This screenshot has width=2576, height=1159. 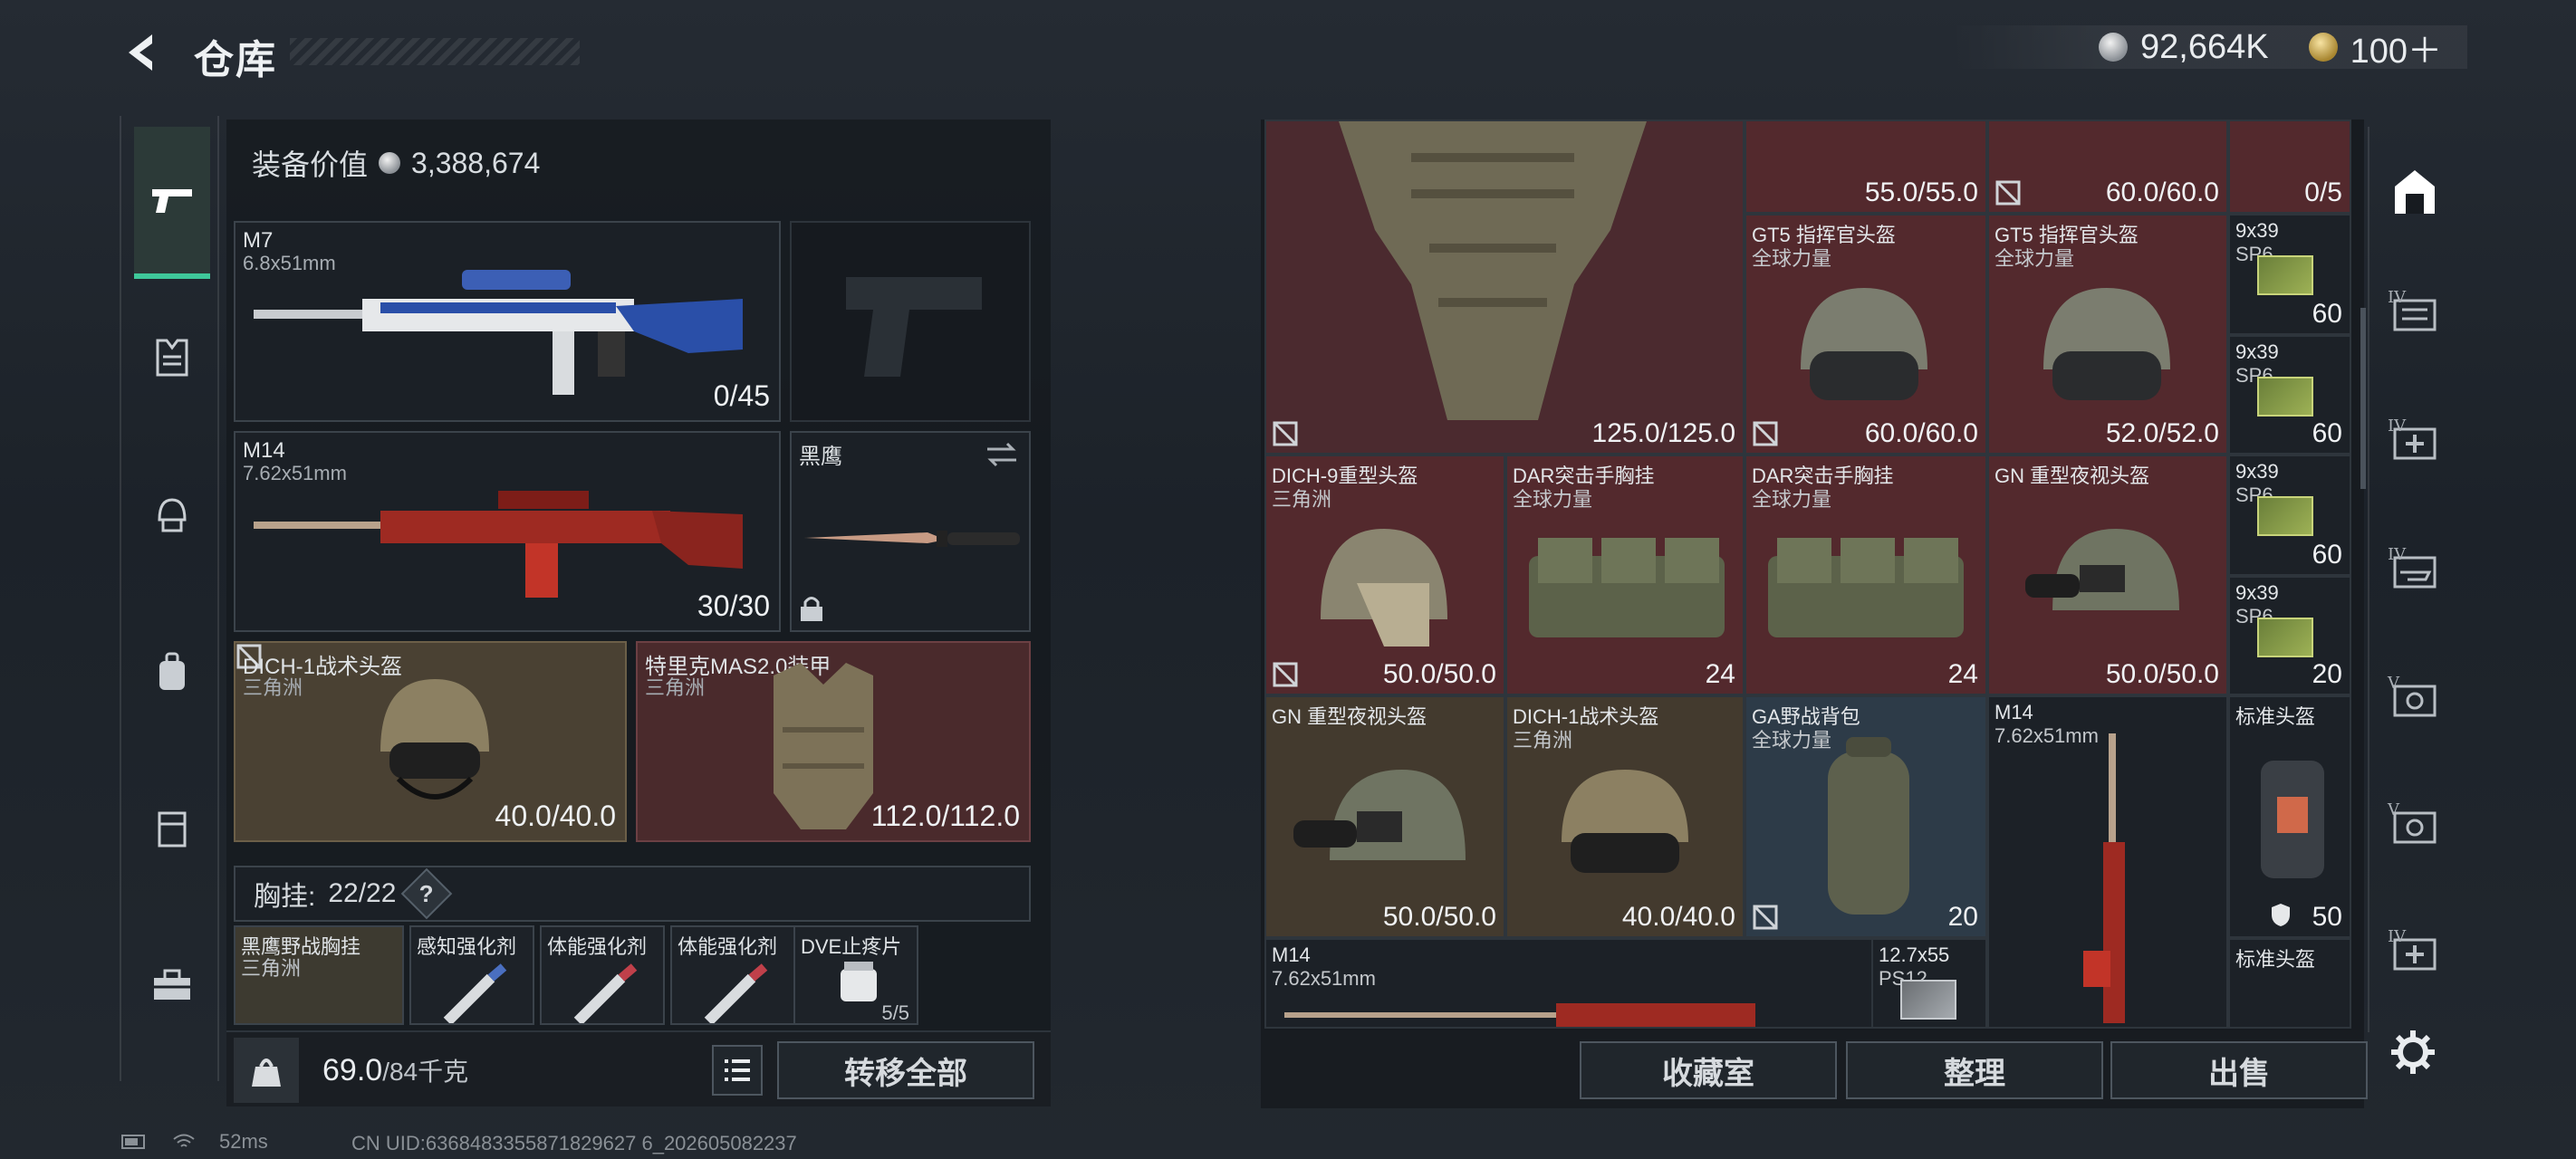 What do you see at coordinates (2414, 952) in the screenshot?
I see `tab-expansion-6: IV` at bounding box center [2414, 952].